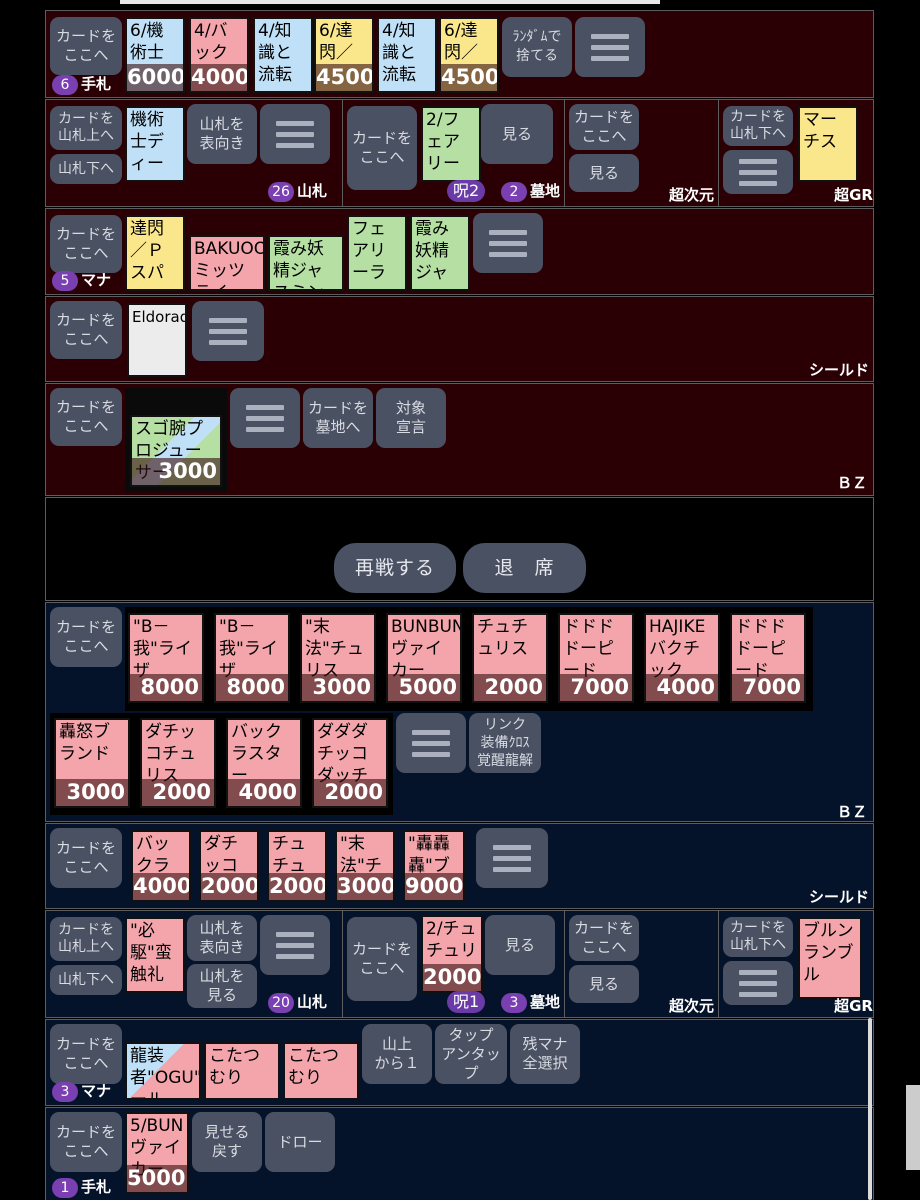  Describe the element at coordinates (295, 945) in the screenshot. I see `player-deck-menu-button` at that location.